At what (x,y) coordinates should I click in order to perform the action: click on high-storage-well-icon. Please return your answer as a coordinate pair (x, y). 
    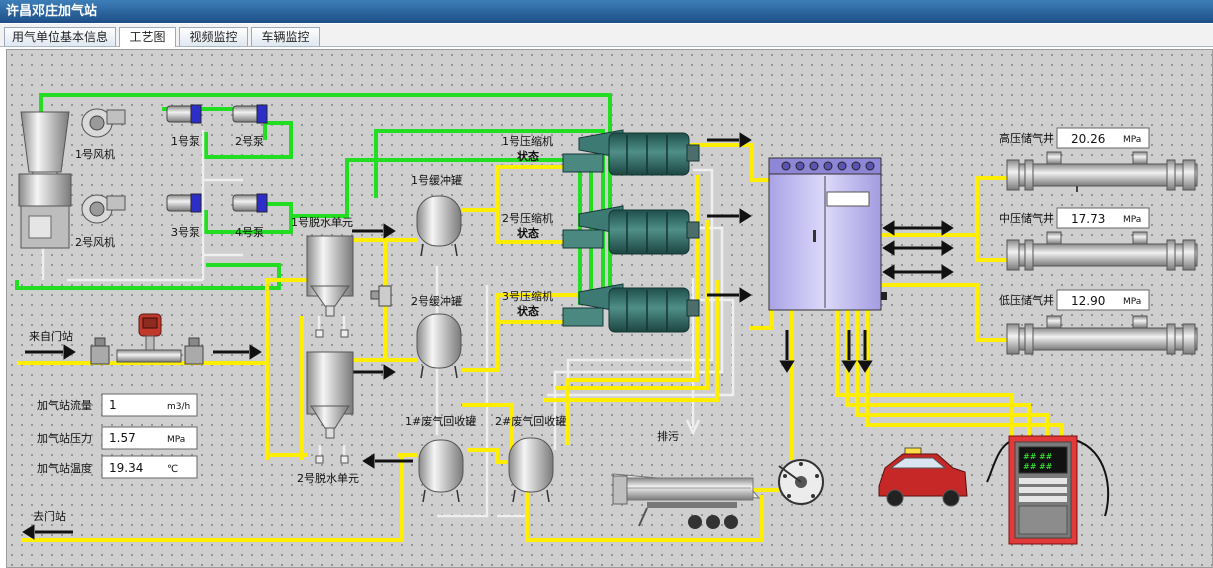
    Looking at the image, I should click on (1102, 171).